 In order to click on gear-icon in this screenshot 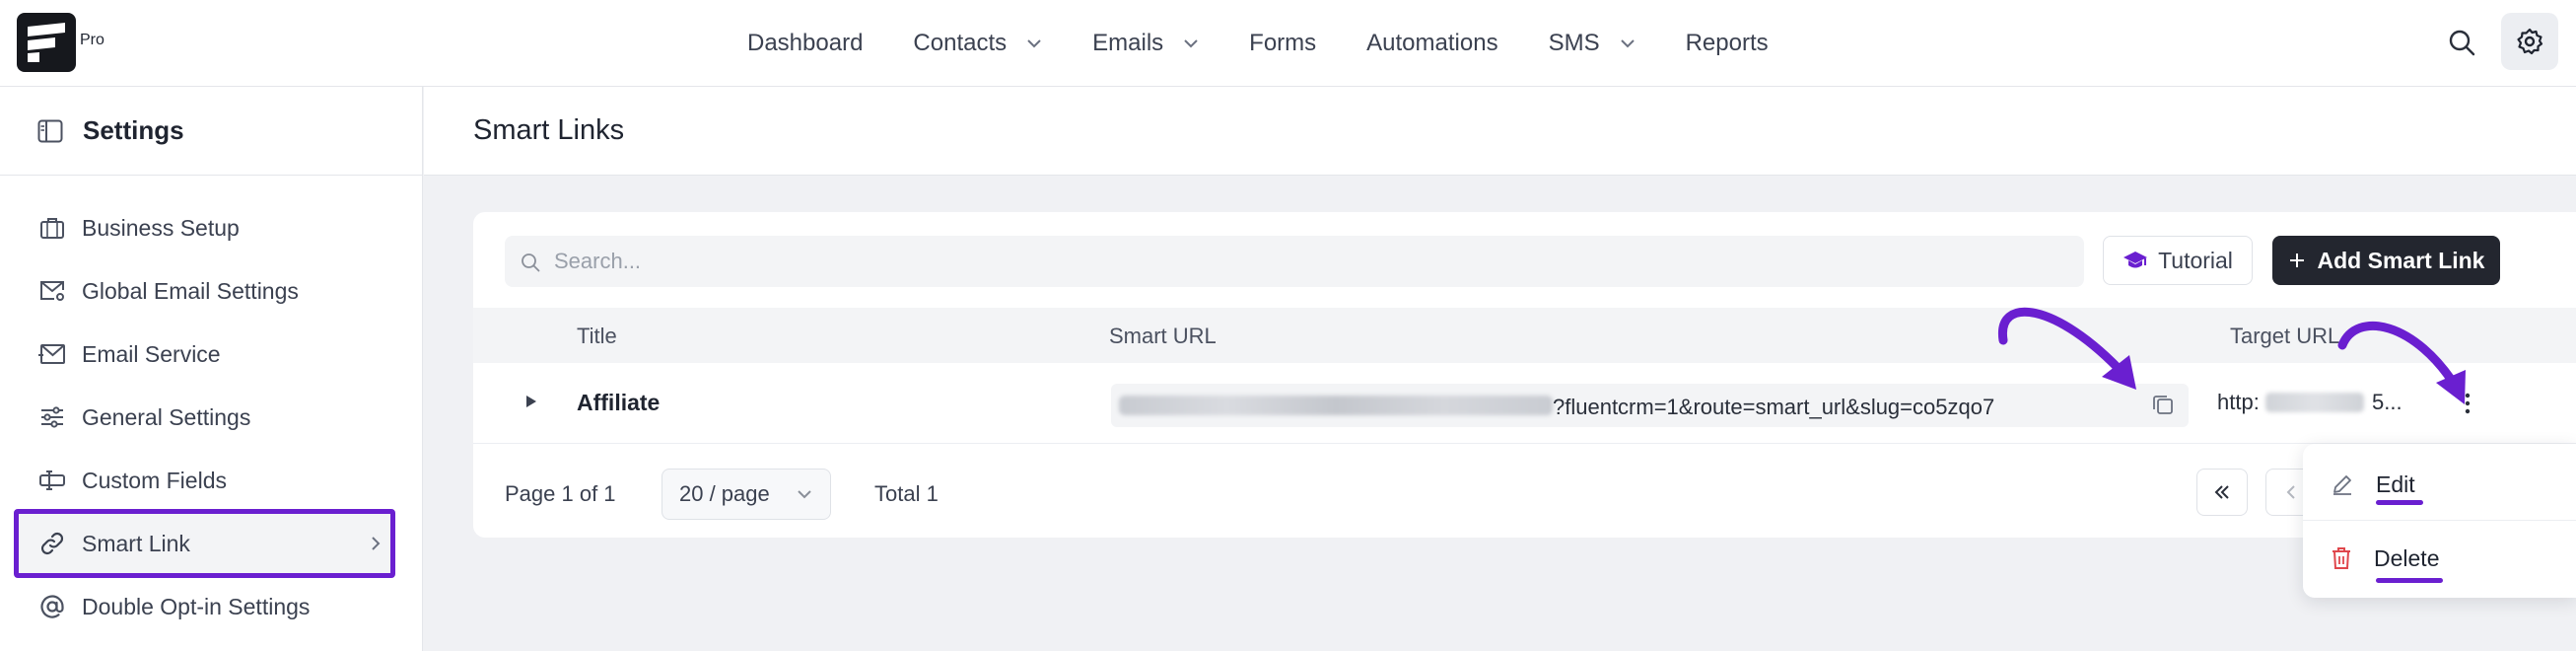, I will do `click(2530, 42)`.